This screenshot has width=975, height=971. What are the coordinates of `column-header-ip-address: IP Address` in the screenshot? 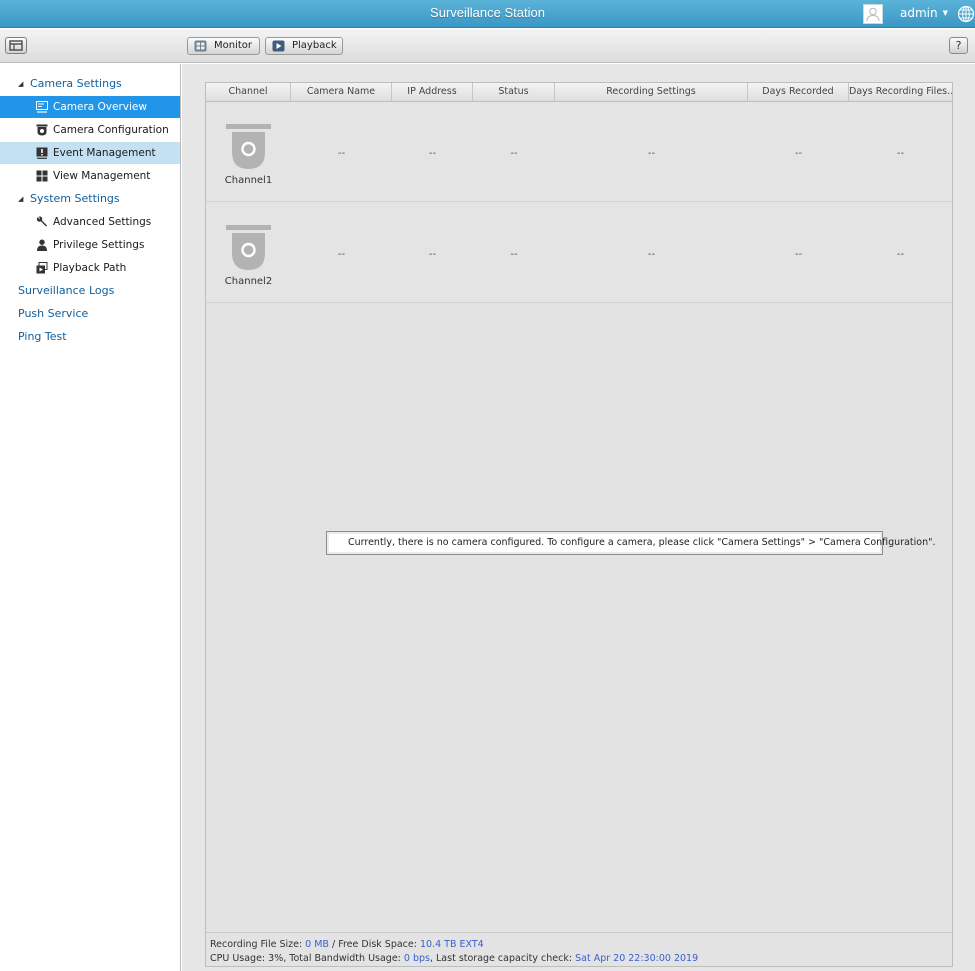 It's located at (432, 92).